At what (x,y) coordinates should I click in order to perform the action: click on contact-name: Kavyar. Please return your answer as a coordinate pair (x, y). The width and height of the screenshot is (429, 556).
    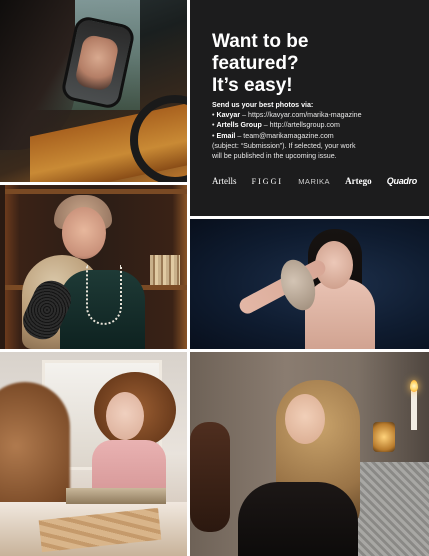
    Looking at the image, I should click on (228, 115).